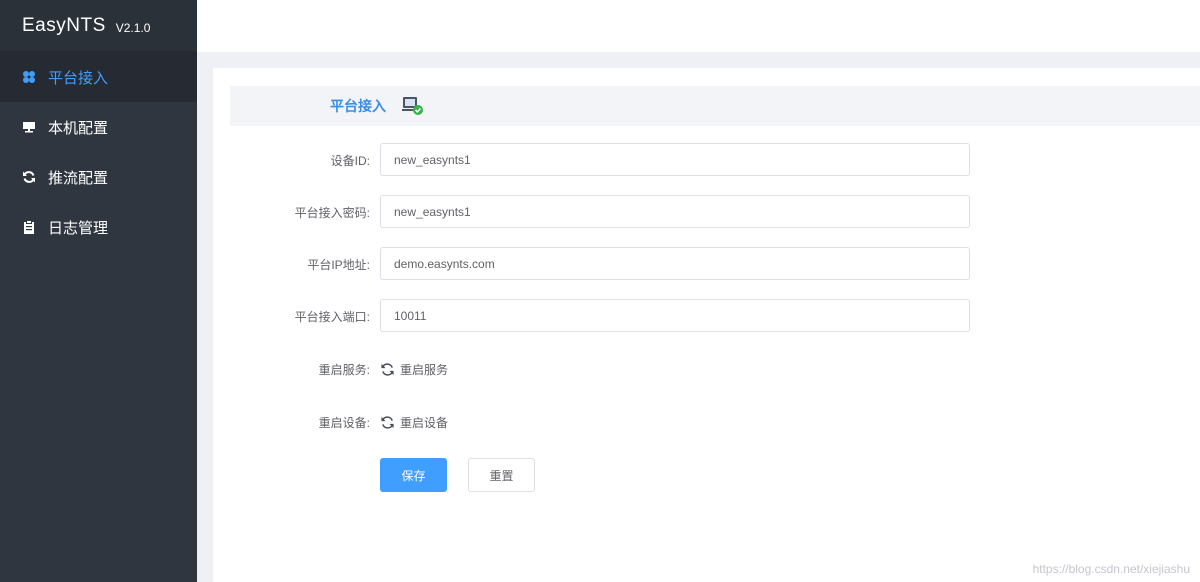  Describe the element at coordinates (344, 422) in the screenshot. I see `restart-device-label: 重启设备:` at that location.